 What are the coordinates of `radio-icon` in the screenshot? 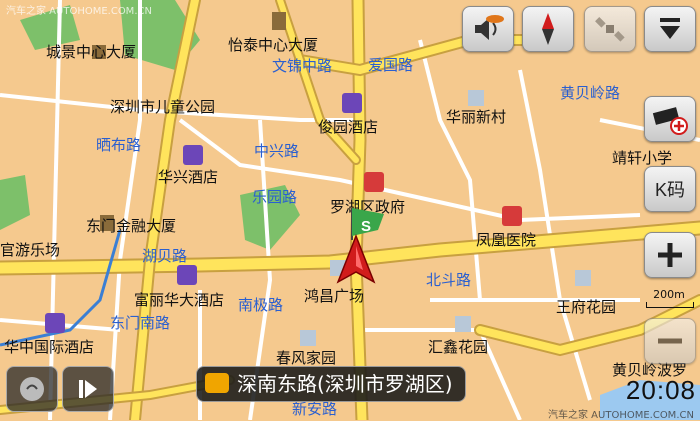 It's located at (217, 383).